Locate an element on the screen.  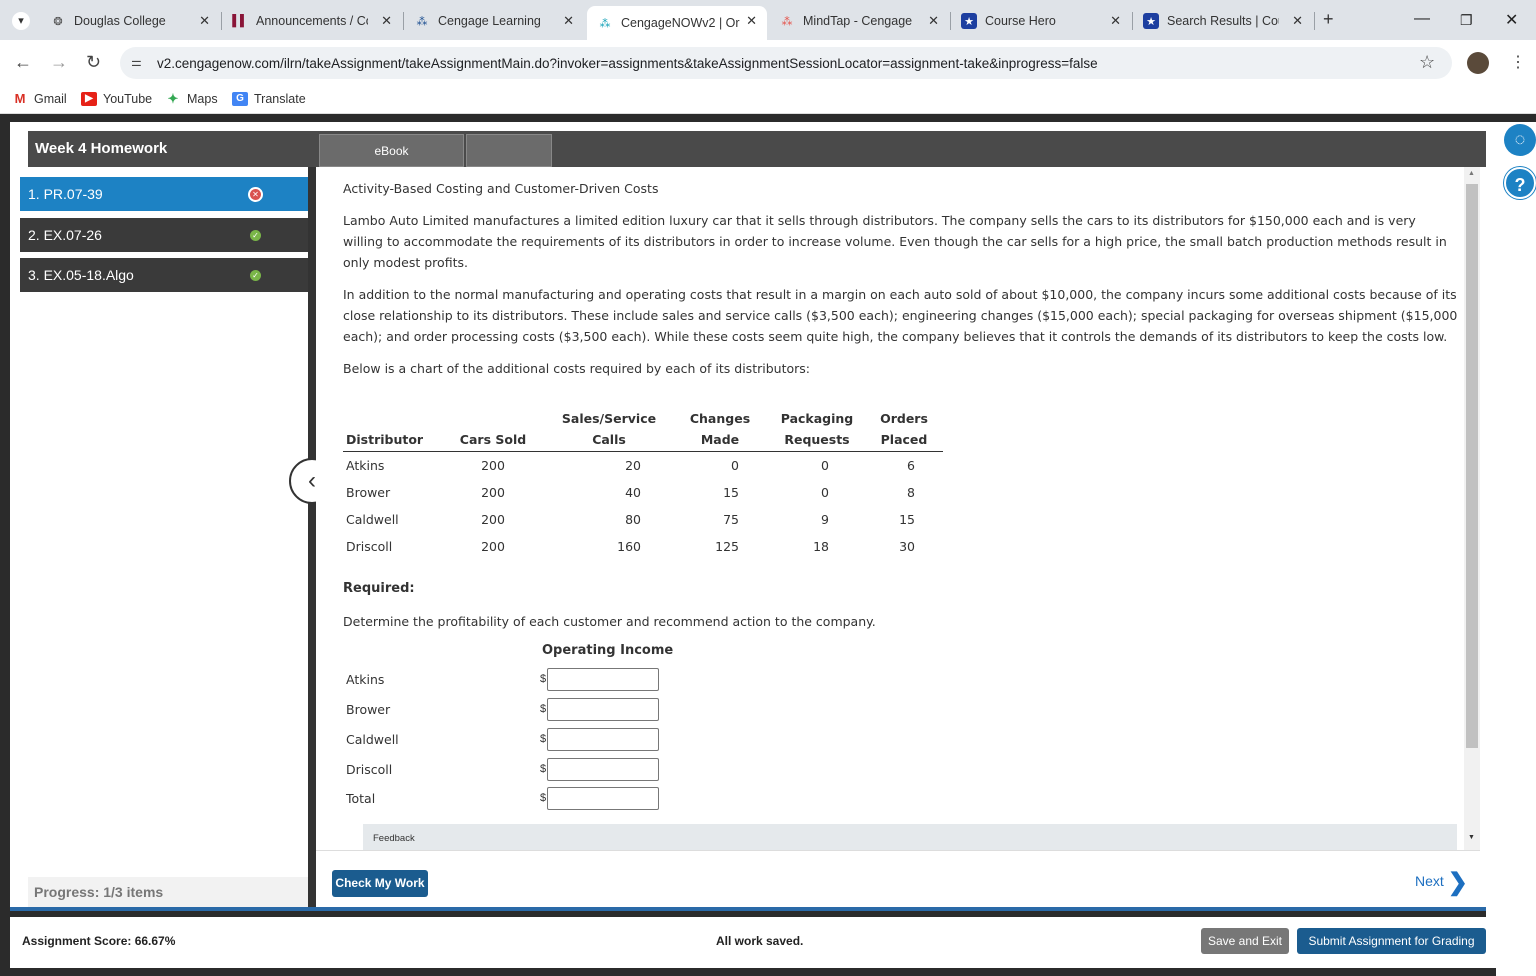
tab-search-icon: ▾ is located at coordinates (21, 21).